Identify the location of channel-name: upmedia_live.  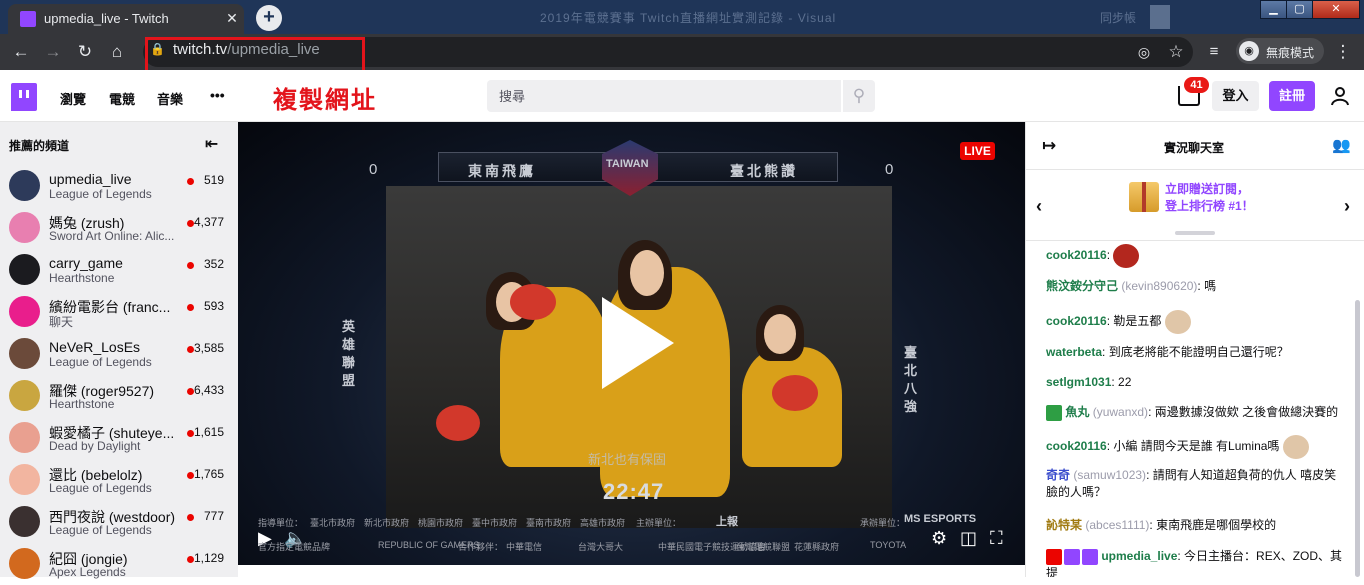
(90, 179).